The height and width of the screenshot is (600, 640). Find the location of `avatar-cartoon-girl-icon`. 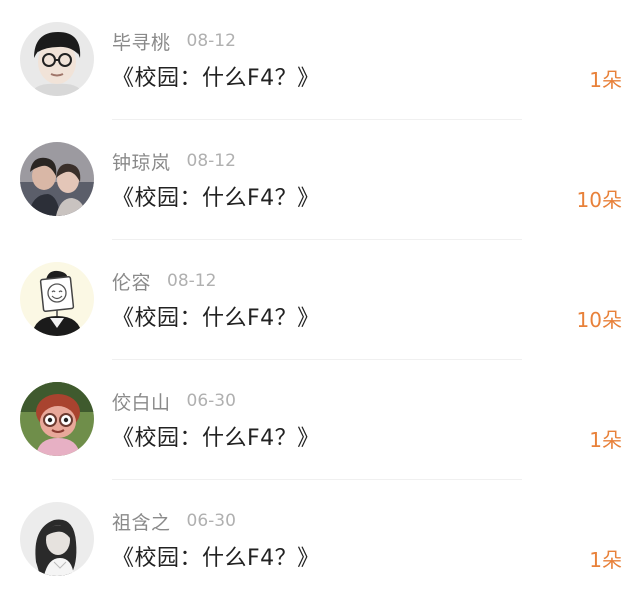

avatar-cartoon-girl-icon is located at coordinates (57, 419).